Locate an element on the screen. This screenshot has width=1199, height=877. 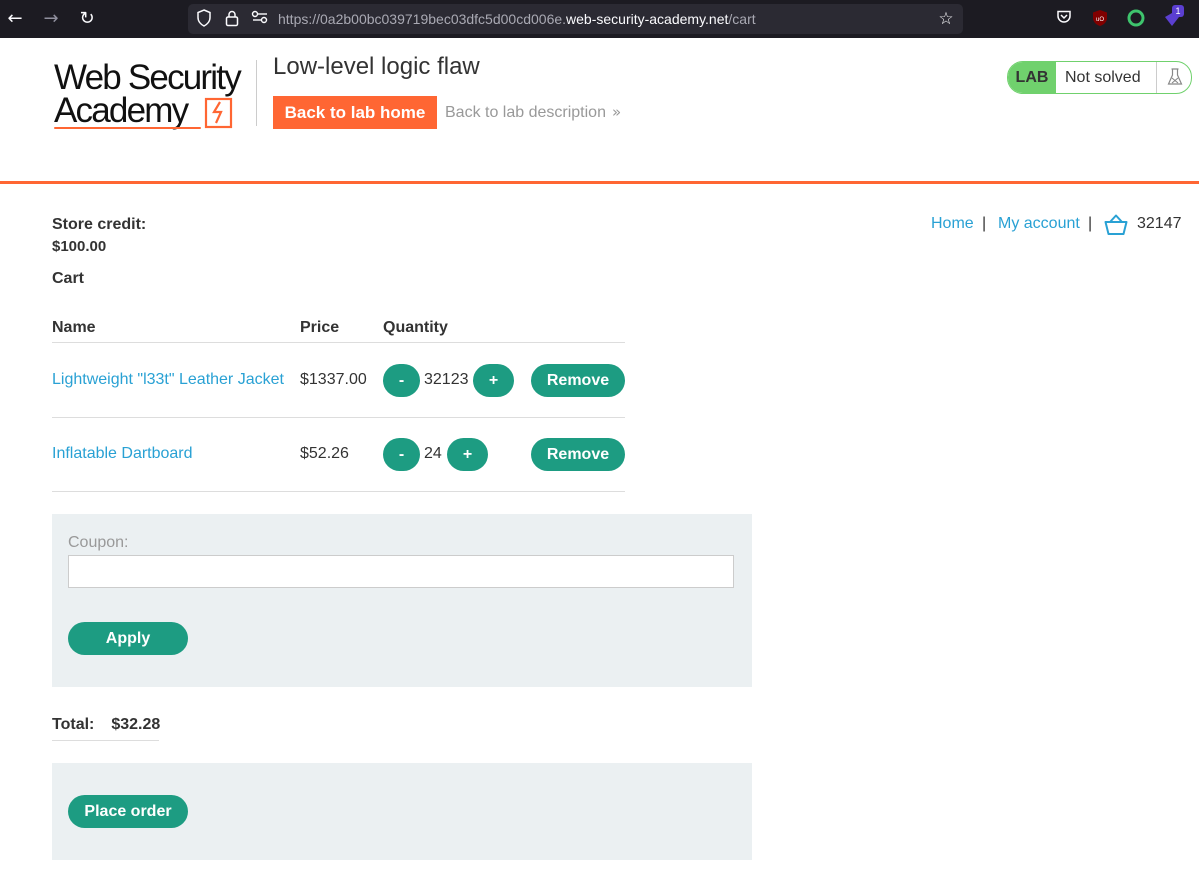
product-name-link: Inflatable Dartboard is located at coordinates (122, 454).